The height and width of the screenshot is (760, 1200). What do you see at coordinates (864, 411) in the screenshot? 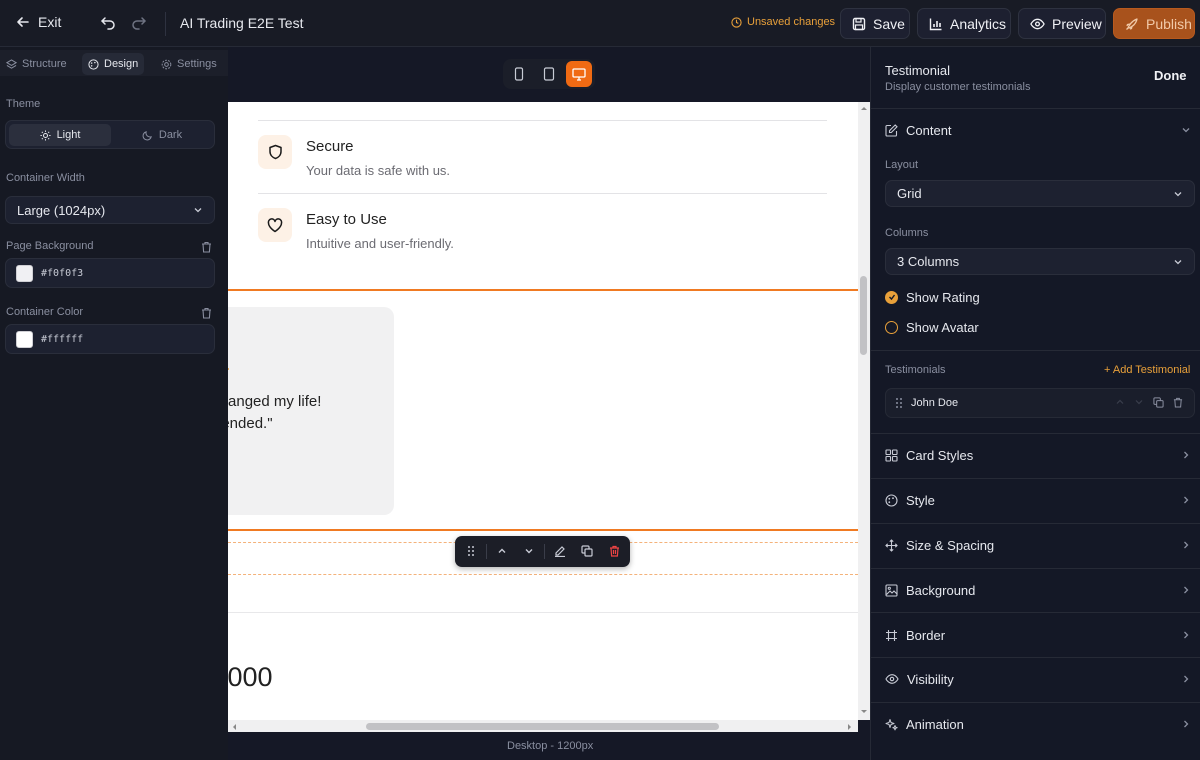
I see `vertical-scrollbar` at bounding box center [864, 411].